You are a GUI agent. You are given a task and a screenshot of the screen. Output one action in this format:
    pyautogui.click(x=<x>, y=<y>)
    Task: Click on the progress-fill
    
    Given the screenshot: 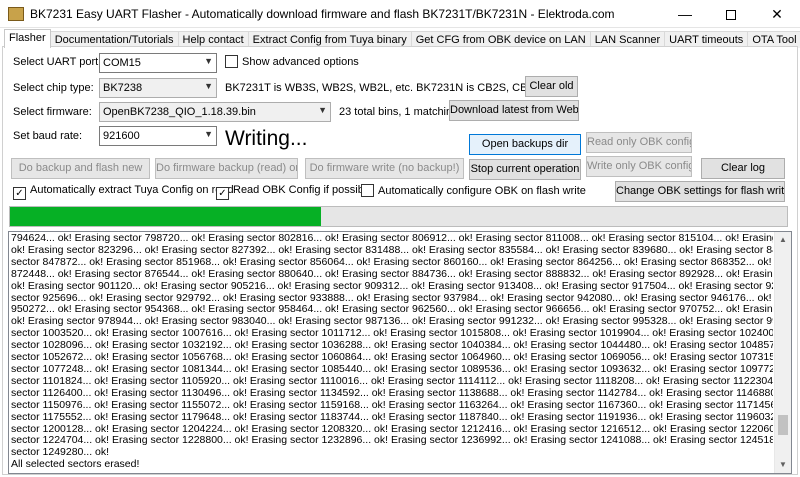 What is the action you would take?
    pyautogui.click(x=165, y=216)
    